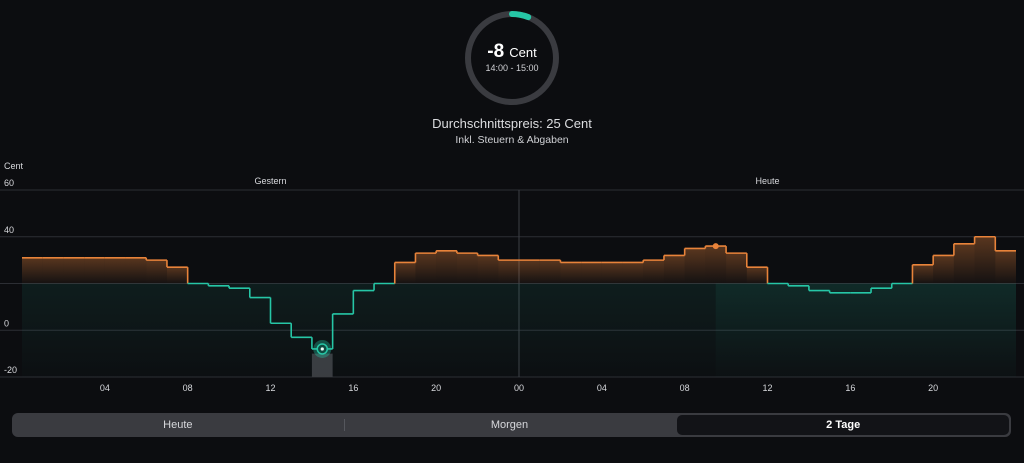 Image resolution: width=1024 pixels, height=463 pixels. What do you see at coordinates (6, 323) in the screenshot?
I see `y-tick-label: 0` at bounding box center [6, 323].